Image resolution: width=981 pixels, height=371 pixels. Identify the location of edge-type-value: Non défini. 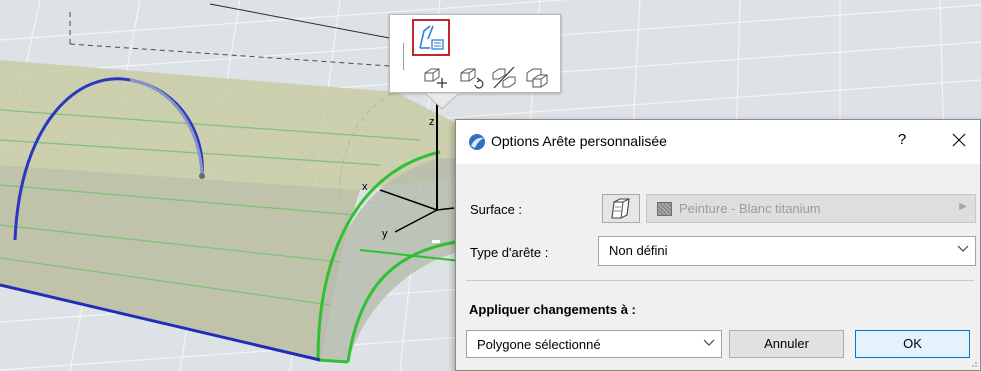
(638, 250).